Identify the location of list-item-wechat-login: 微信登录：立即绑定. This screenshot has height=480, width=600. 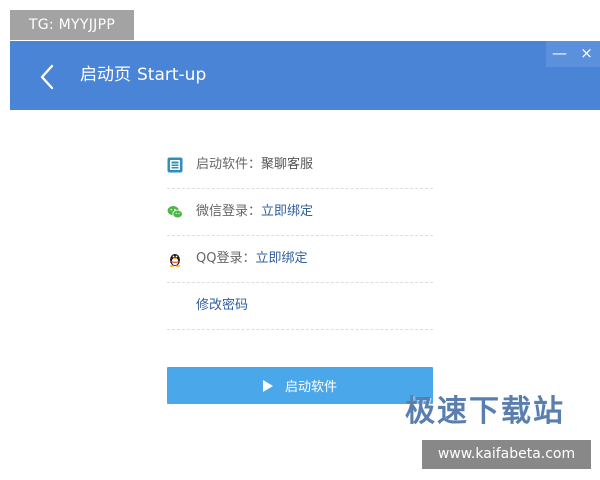
(300, 212).